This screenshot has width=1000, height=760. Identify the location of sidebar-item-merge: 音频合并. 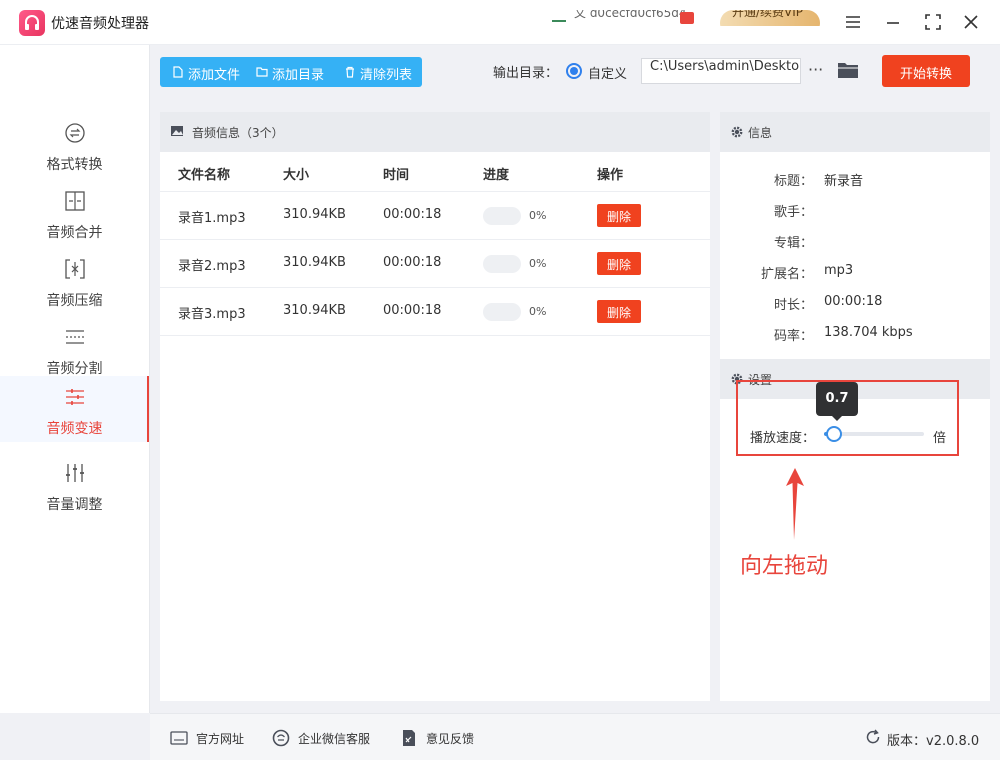
(74, 213).